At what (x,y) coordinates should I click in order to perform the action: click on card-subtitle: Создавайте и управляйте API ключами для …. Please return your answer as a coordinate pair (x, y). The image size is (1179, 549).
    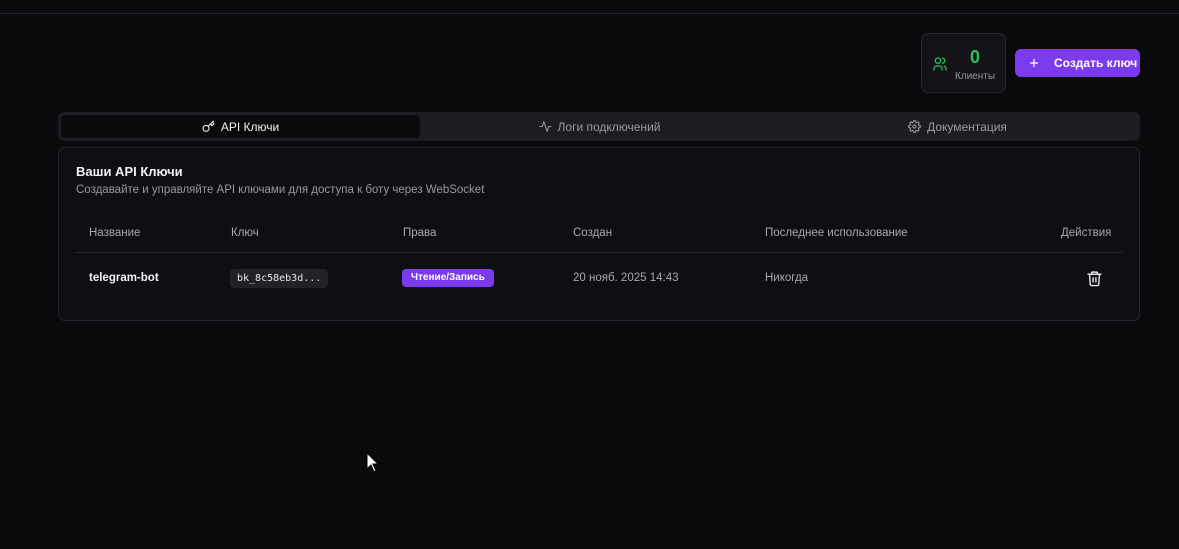
    Looking at the image, I should click on (280, 190).